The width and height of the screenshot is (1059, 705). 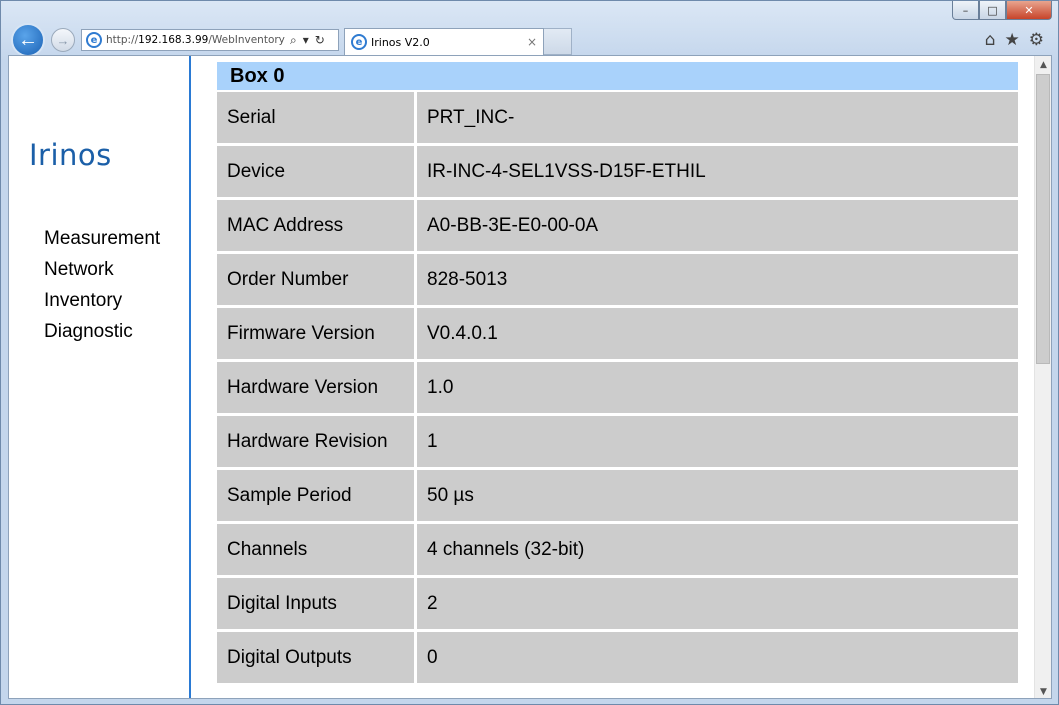 What do you see at coordinates (173, 40) in the screenshot?
I see `url-host: 192.168.3.99` at bounding box center [173, 40].